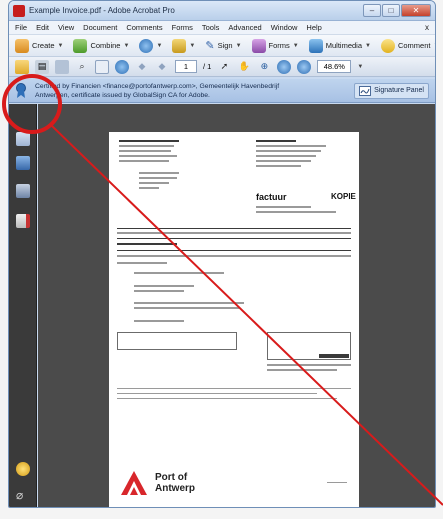  What do you see at coordinates (284, 27) in the screenshot?
I see `menu-window: Window` at bounding box center [284, 27].